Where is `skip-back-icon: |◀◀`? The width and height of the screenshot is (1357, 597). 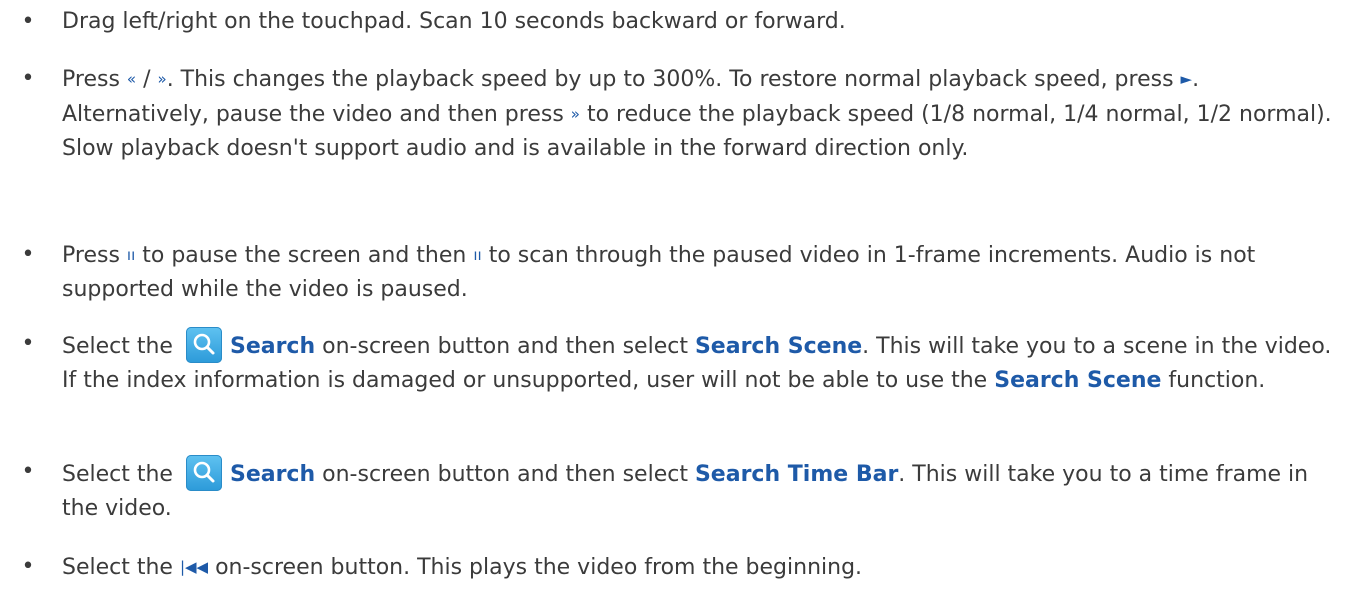
skip-back-icon: |◀◀ is located at coordinates (194, 567).